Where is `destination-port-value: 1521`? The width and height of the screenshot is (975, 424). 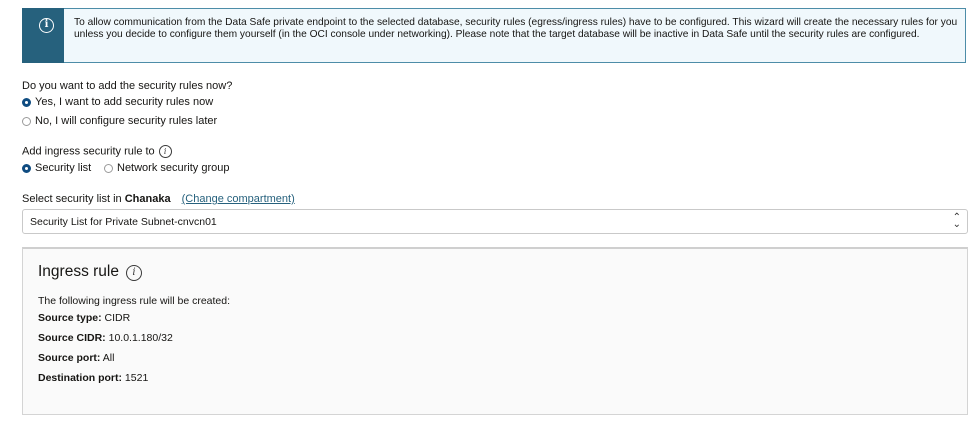
destination-port-value: 1521 is located at coordinates (136, 378).